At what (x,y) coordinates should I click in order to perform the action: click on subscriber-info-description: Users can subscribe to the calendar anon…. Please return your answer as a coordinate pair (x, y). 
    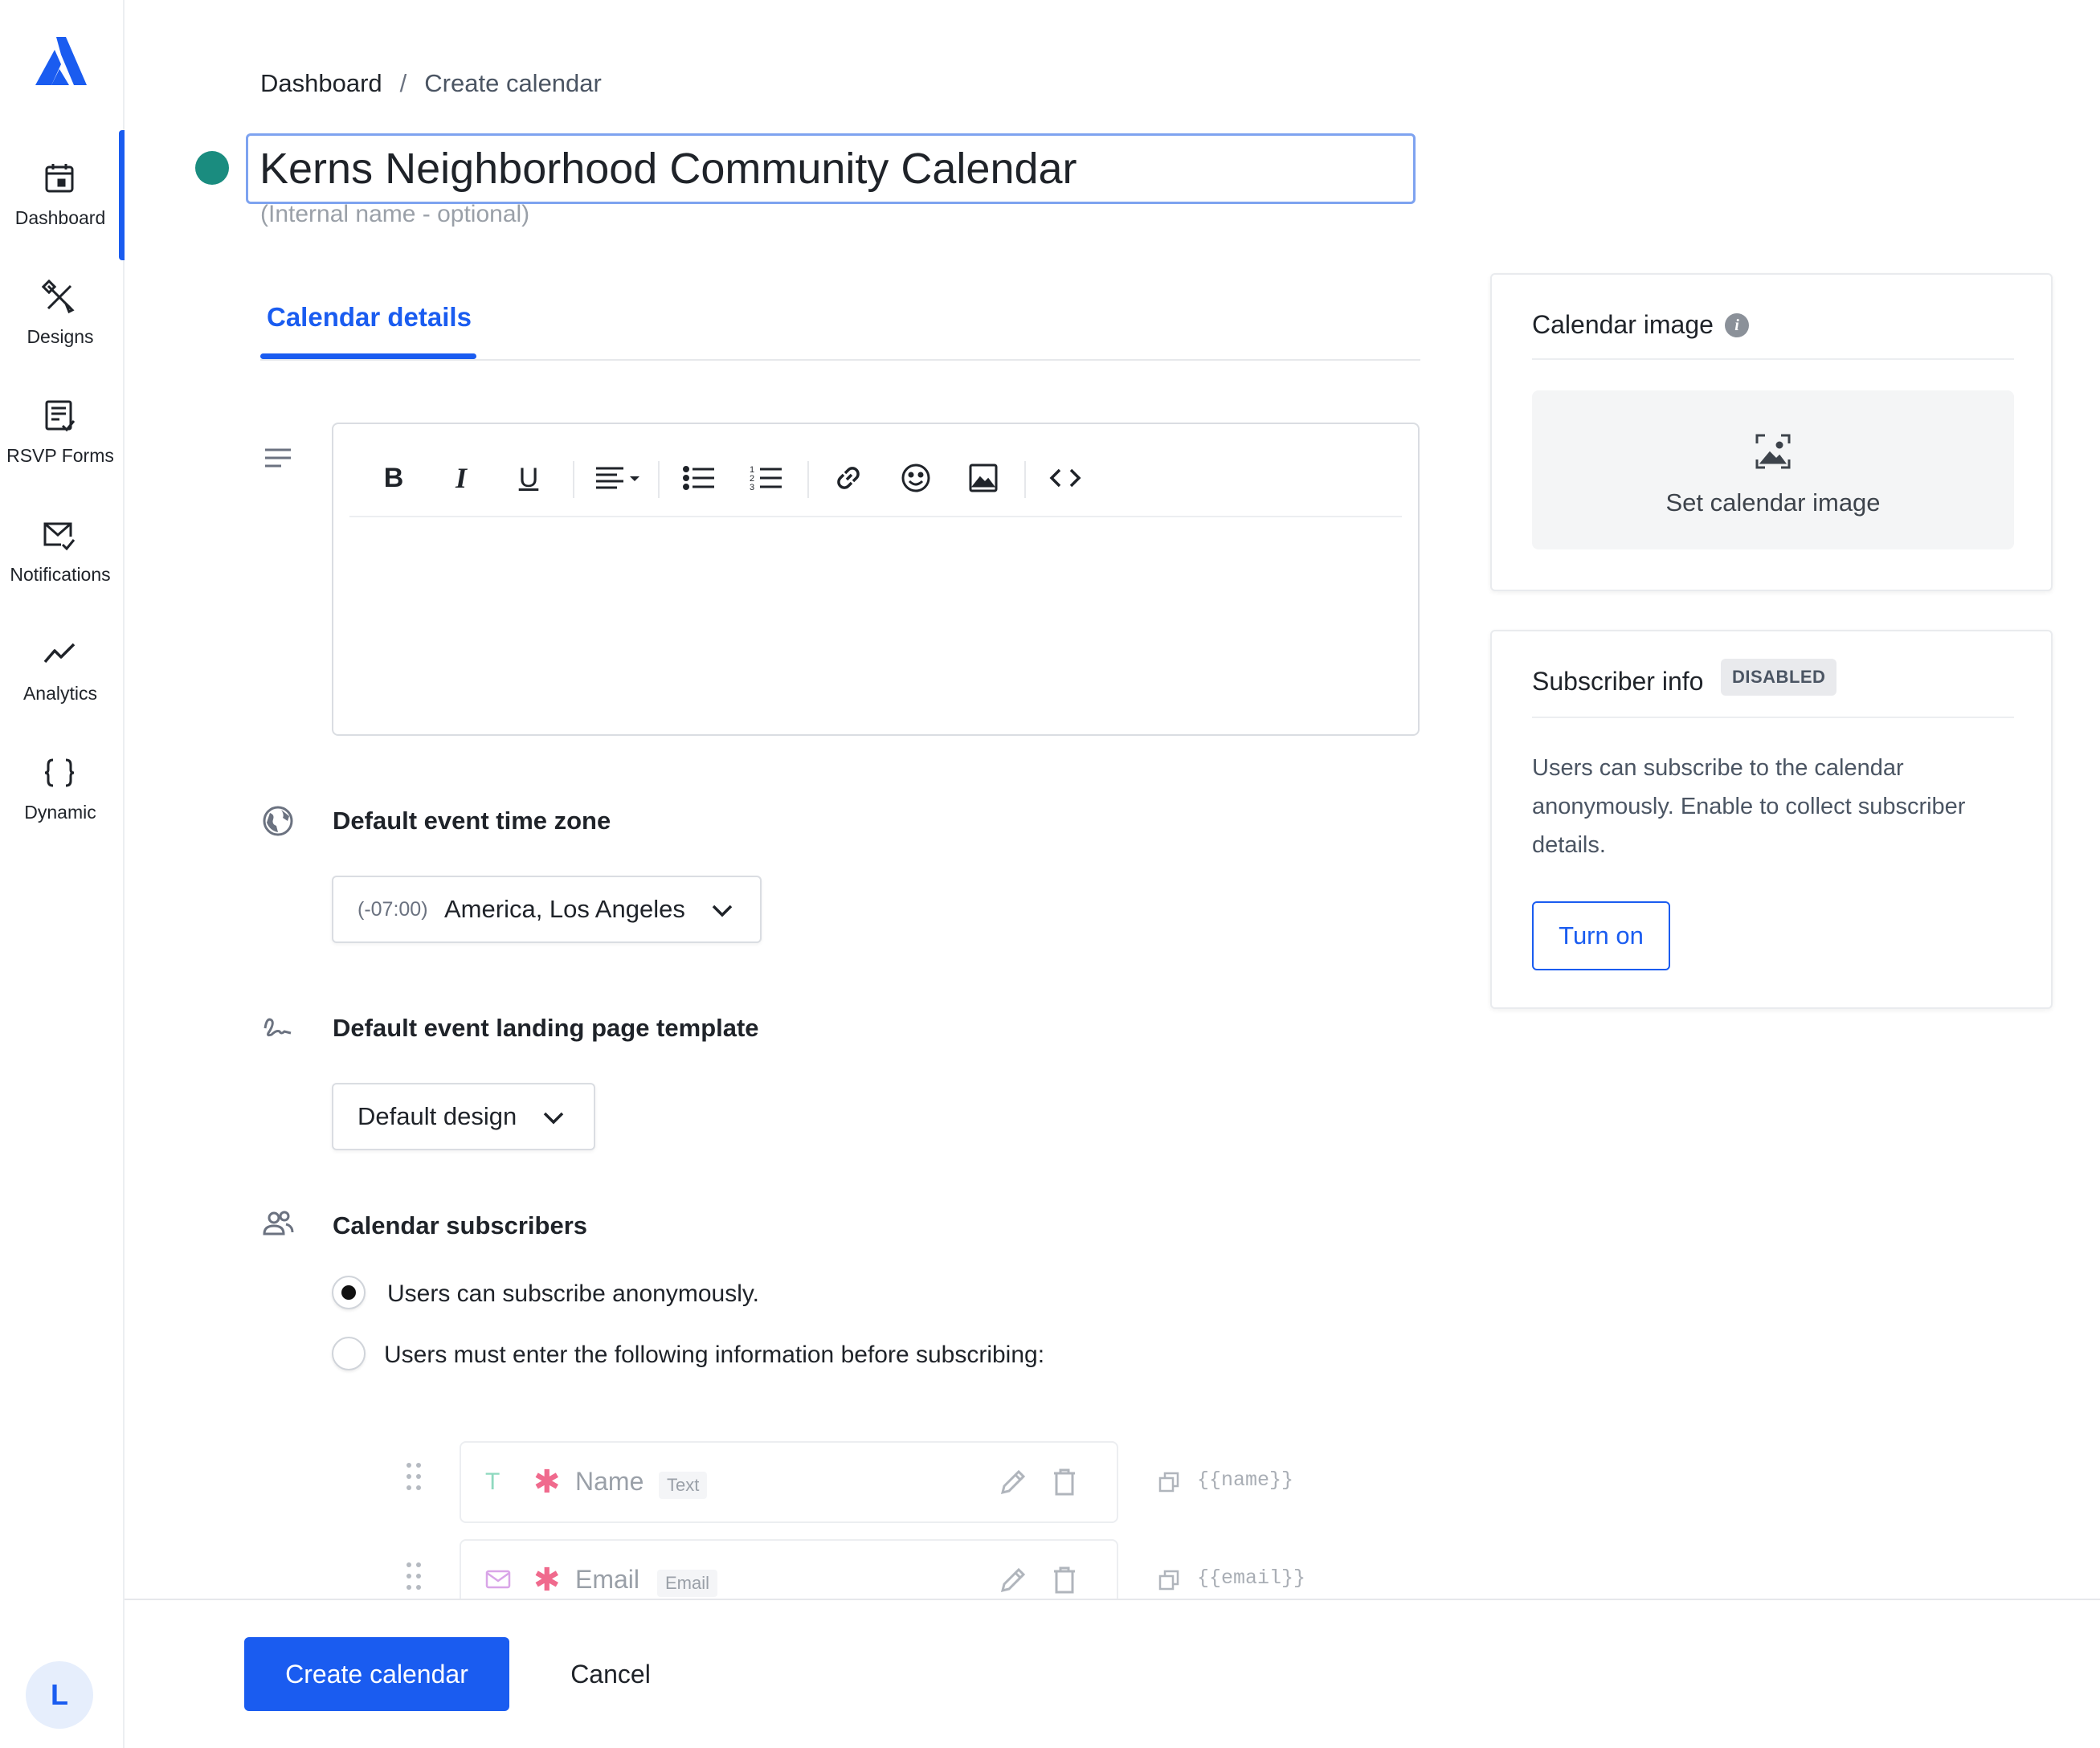
    Looking at the image, I should click on (1749, 806).